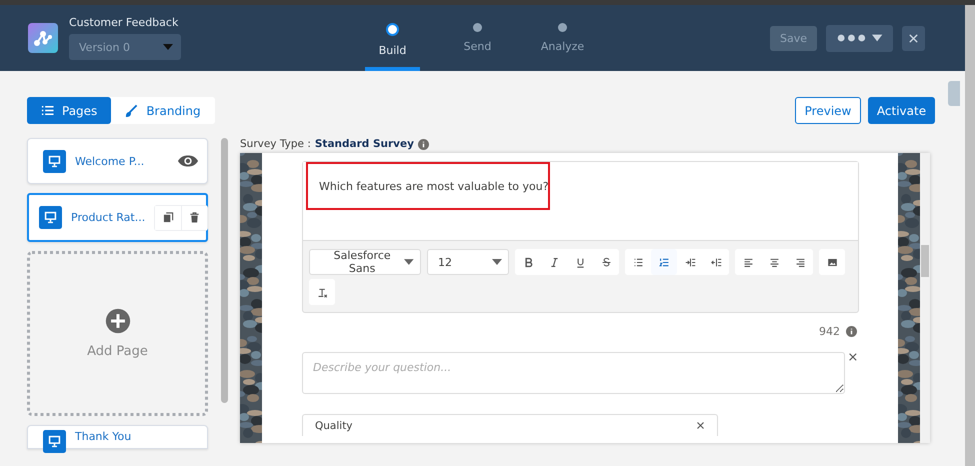  I want to click on close-button, so click(913, 38).